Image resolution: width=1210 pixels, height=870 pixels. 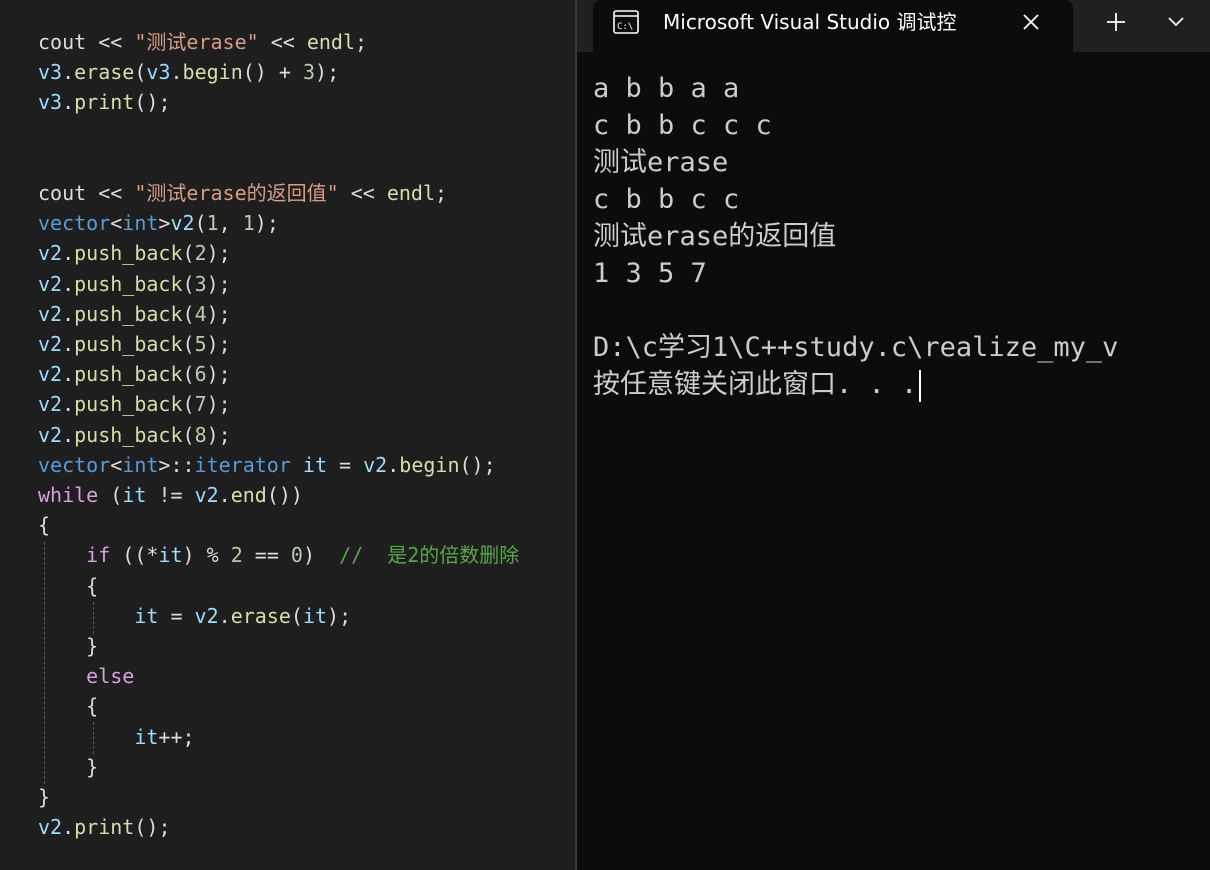 What do you see at coordinates (266, 555) in the screenshot?
I see `code-token: ==` at bounding box center [266, 555].